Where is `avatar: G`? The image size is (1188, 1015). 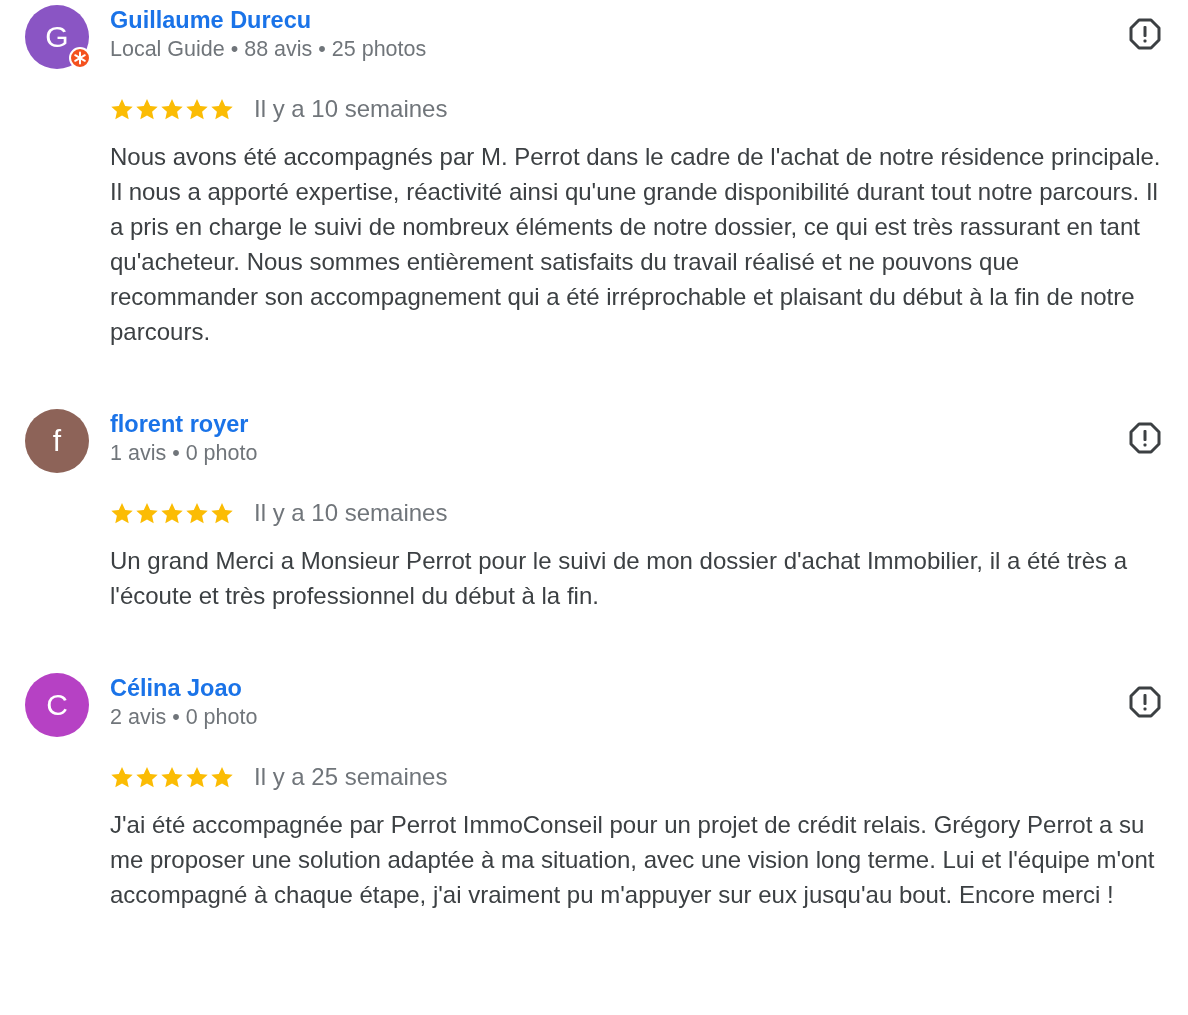
avatar: G is located at coordinates (57, 37).